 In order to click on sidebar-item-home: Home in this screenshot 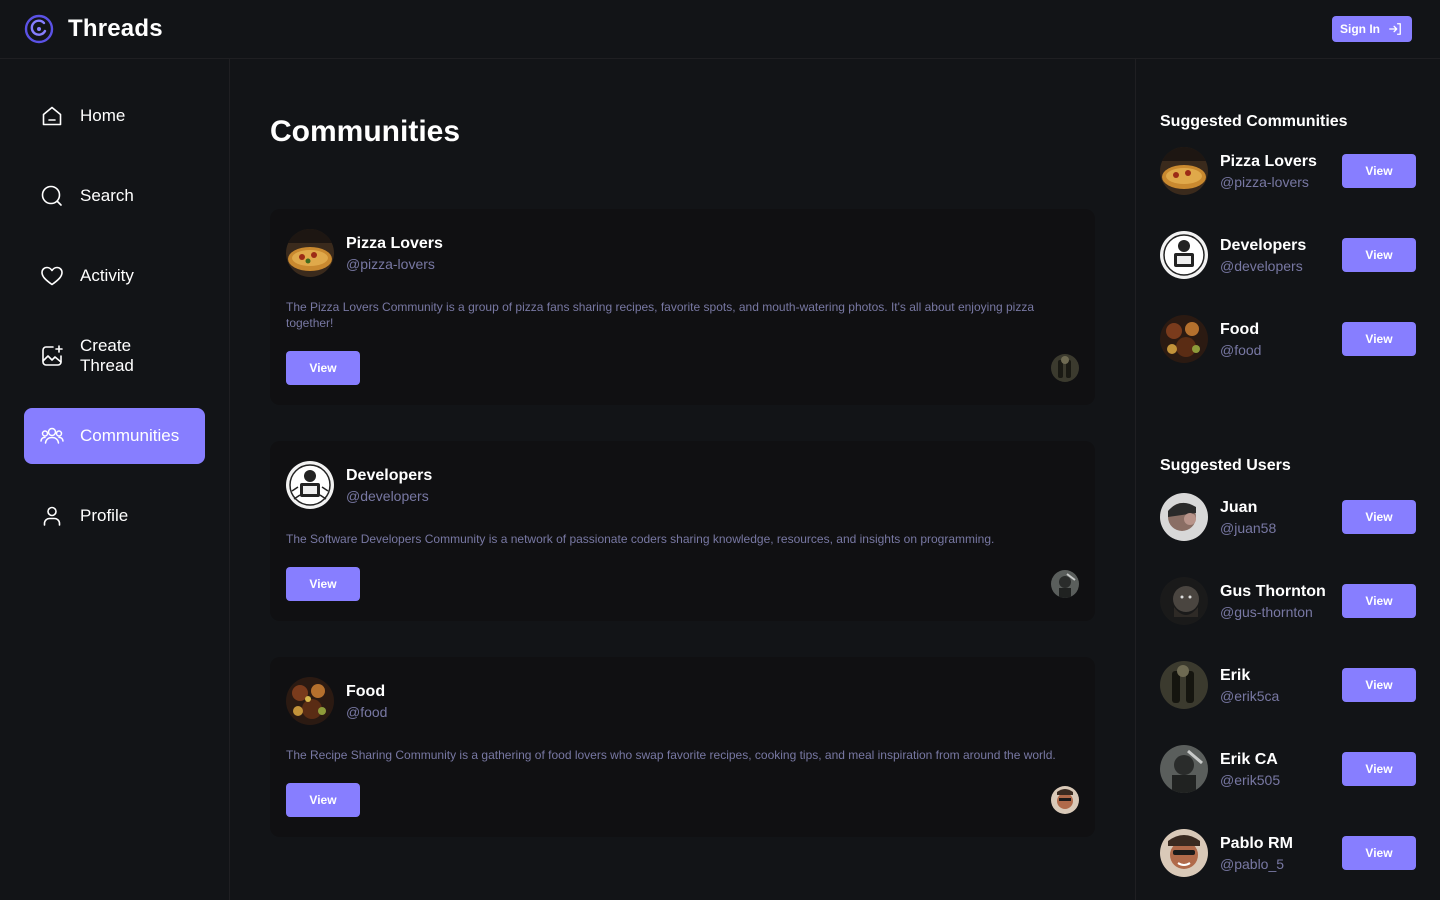, I will do `click(114, 116)`.